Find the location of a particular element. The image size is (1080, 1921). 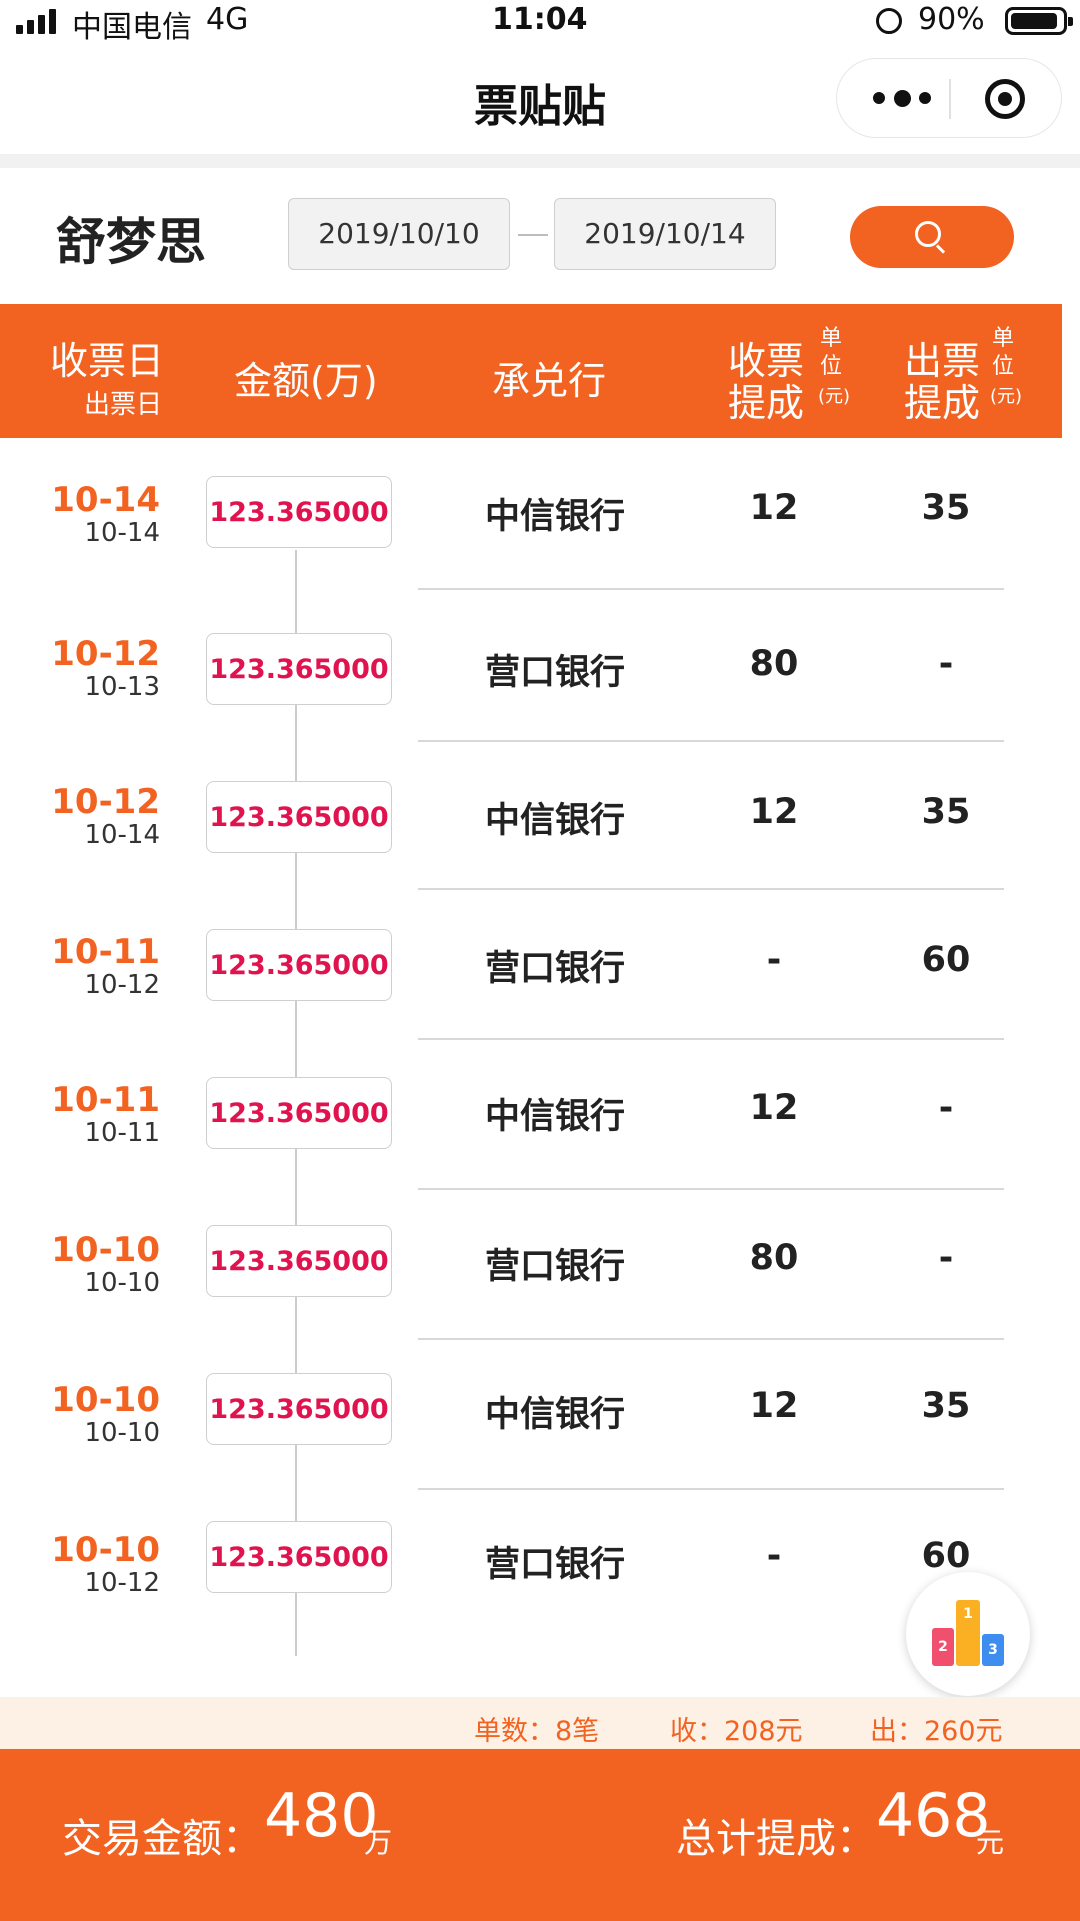

podium-ranking-icon: 2 1 3 is located at coordinates (969, 1631).